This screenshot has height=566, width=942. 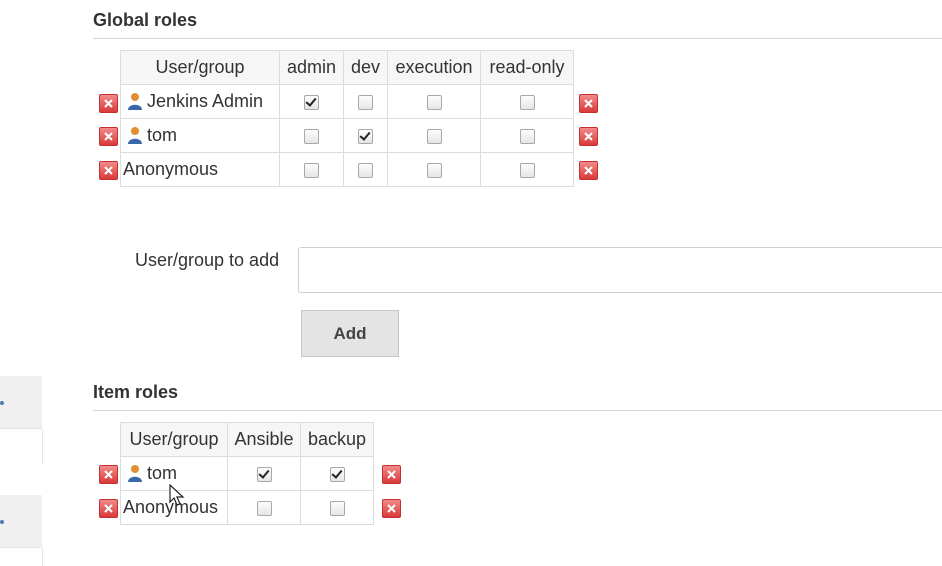 What do you see at coordinates (365, 136) in the screenshot?
I see `checkbox-tom-dev` at bounding box center [365, 136].